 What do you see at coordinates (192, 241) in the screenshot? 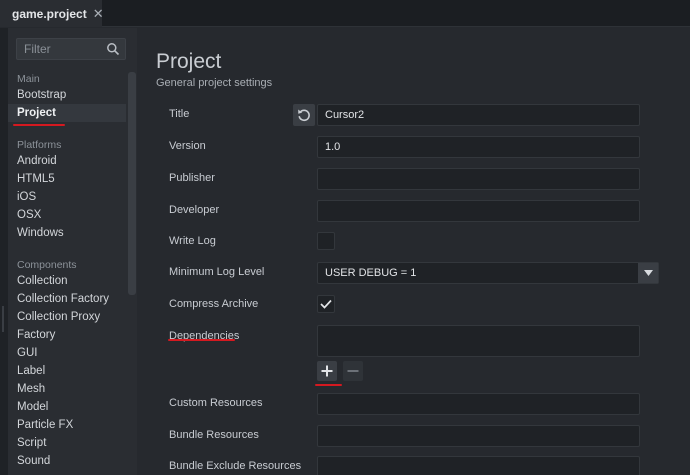
I see `write-log-label: Write Log` at bounding box center [192, 241].